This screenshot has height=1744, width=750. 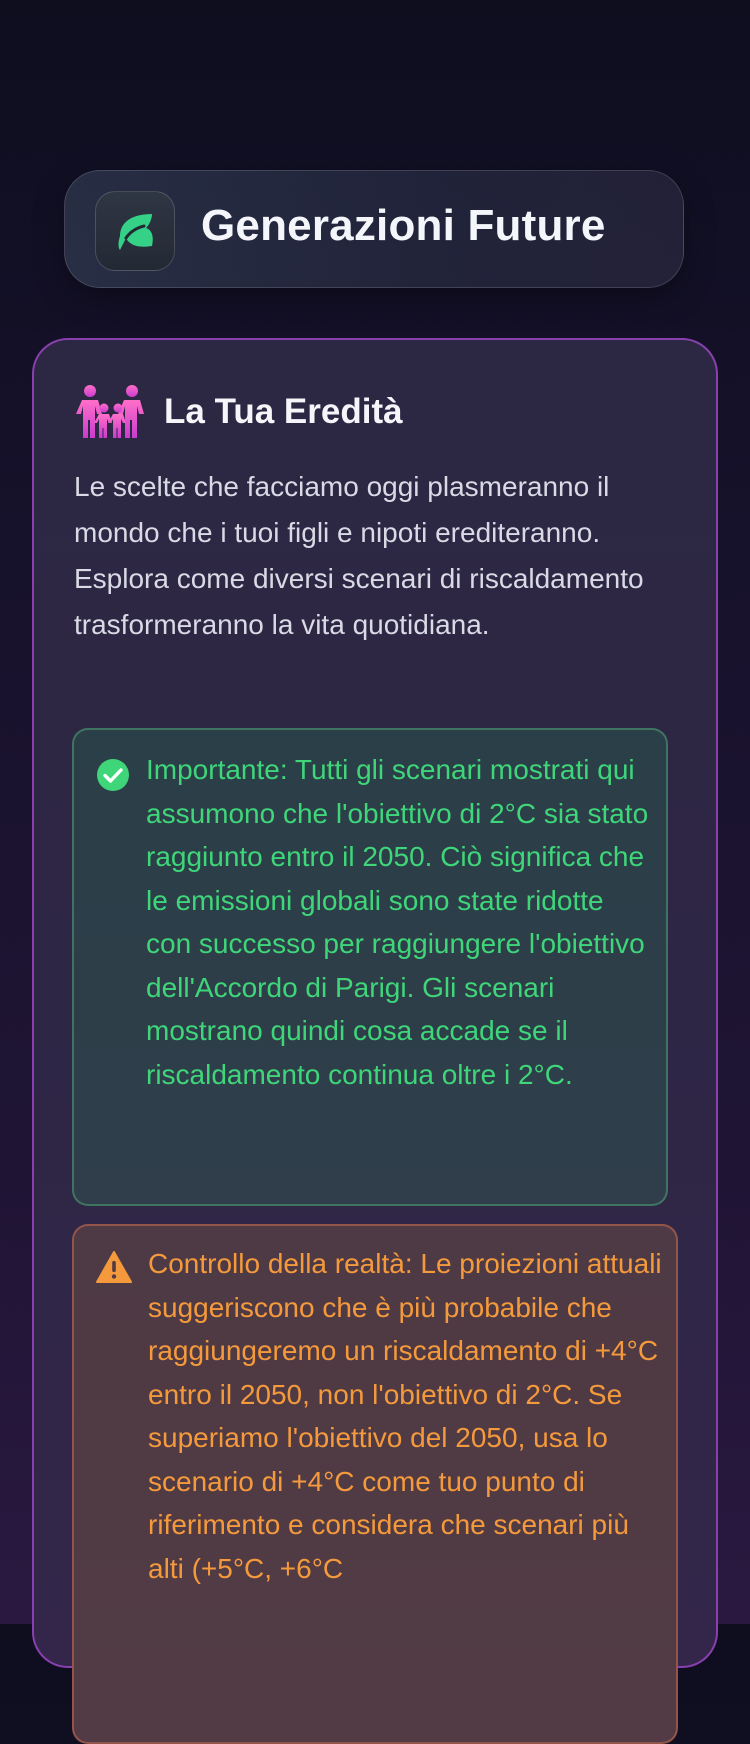 What do you see at coordinates (113, 775) in the screenshot?
I see `check-circle-icon` at bounding box center [113, 775].